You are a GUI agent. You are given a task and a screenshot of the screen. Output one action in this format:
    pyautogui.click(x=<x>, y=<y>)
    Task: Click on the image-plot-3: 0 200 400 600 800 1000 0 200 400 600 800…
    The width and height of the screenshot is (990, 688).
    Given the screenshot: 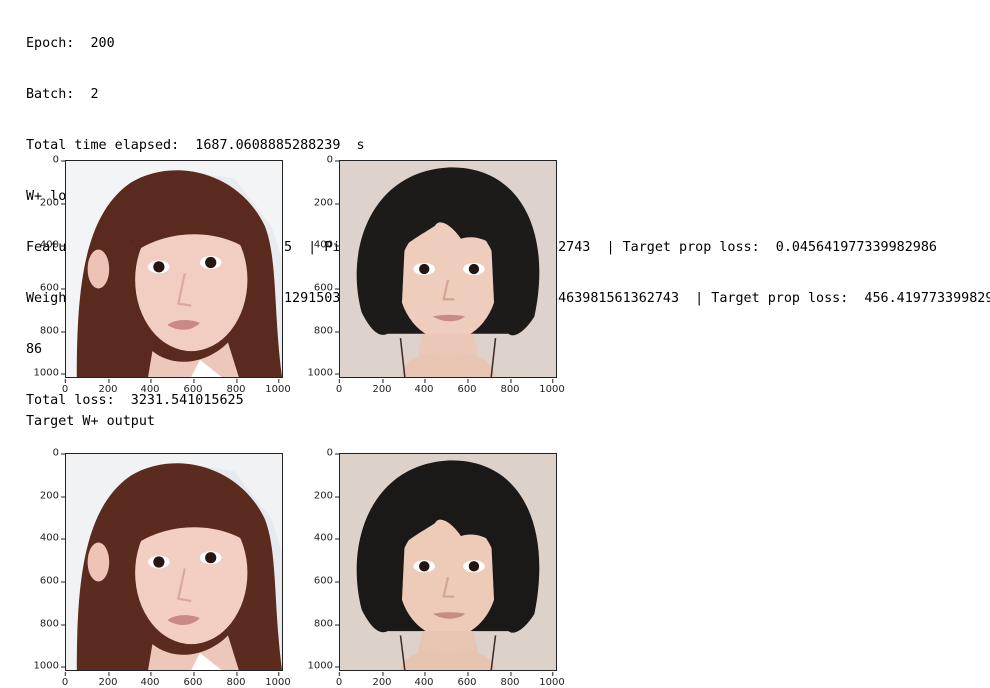 What is the action you would take?
    pyautogui.click(x=162, y=568)
    